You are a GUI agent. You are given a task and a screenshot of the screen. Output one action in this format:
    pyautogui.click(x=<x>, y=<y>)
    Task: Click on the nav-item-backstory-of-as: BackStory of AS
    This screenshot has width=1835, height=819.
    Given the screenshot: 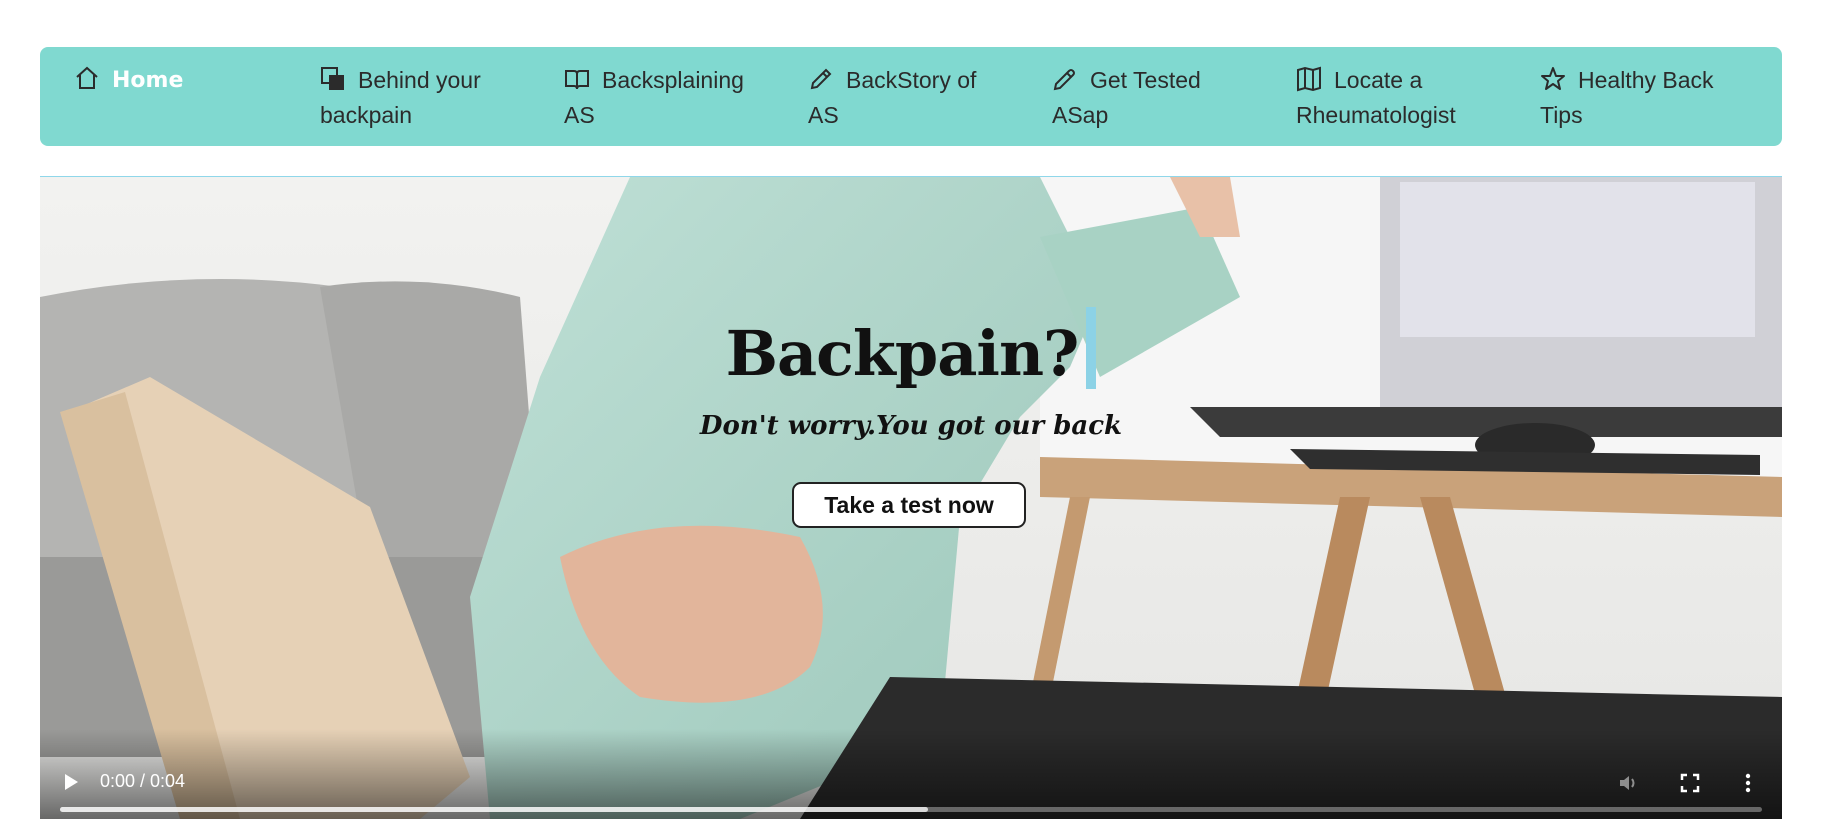 What is the action you would take?
    pyautogui.click(x=908, y=98)
    